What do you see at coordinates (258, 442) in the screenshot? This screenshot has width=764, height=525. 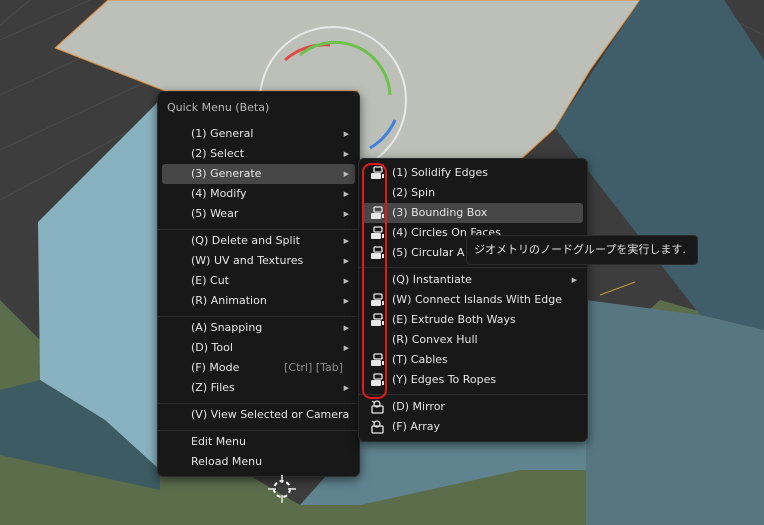 I see `menu-item-edit-menu: Edit Menu` at bounding box center [258, 442].